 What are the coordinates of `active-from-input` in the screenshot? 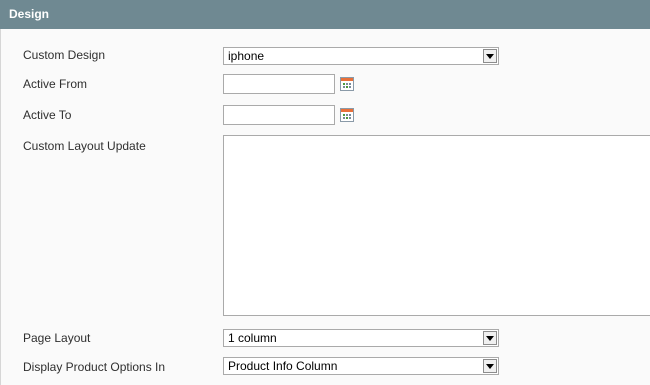 It's located at (279, 84).